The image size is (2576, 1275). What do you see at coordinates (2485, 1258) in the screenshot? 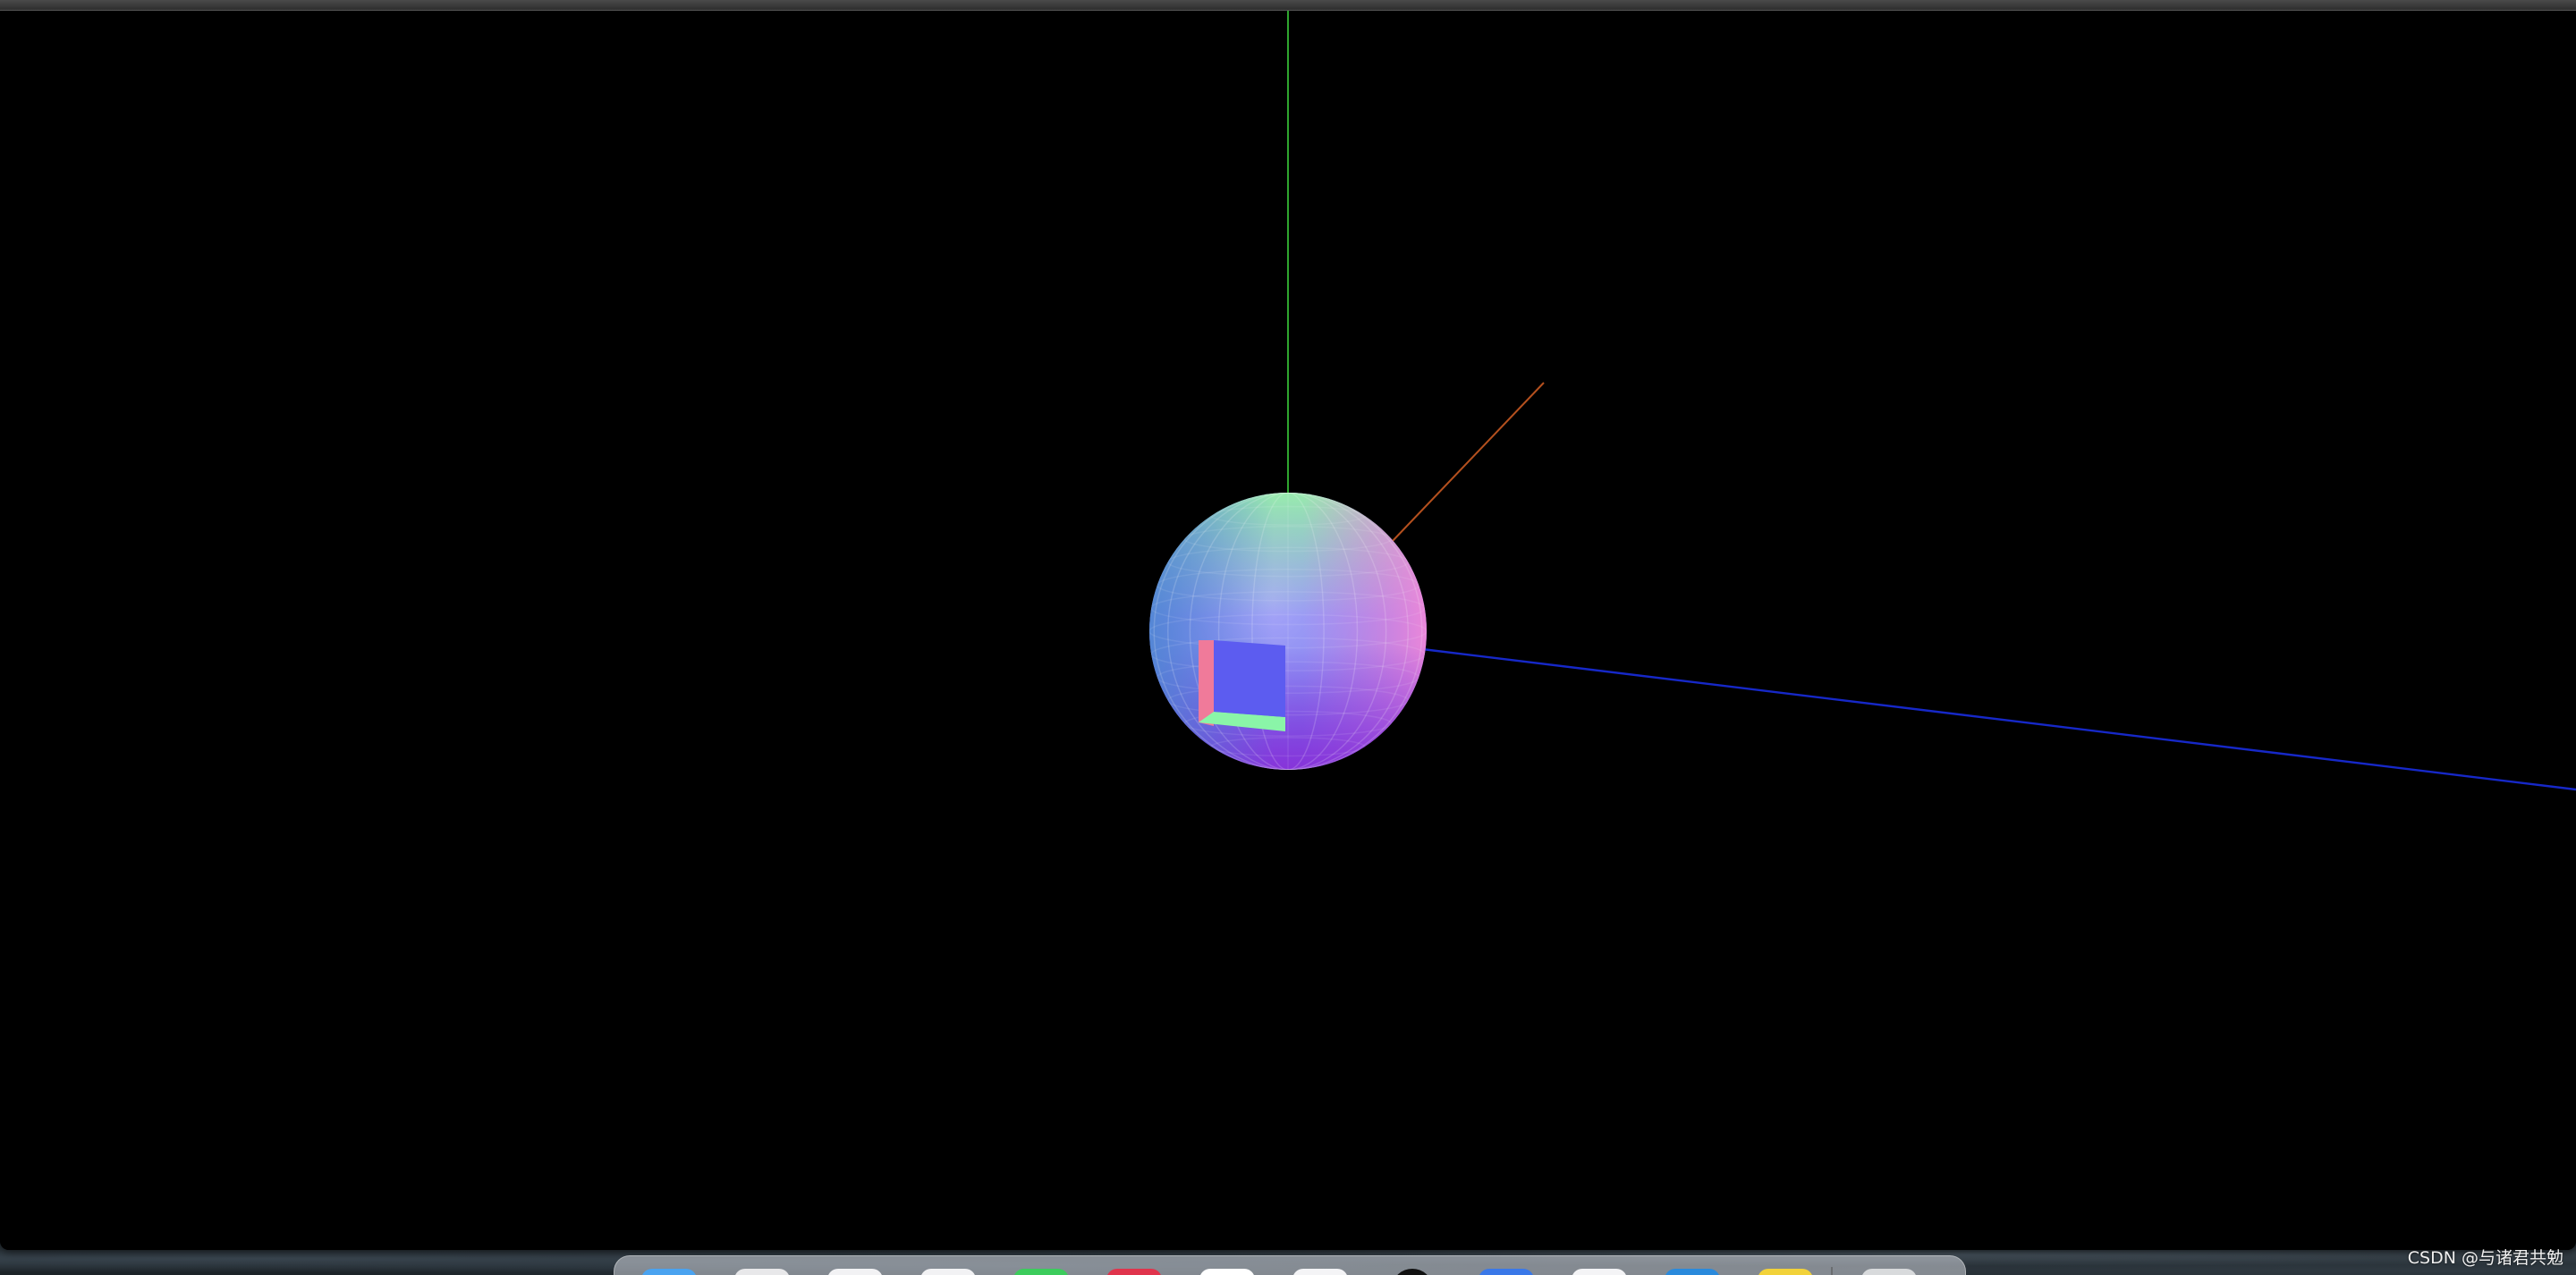
I see `csdn-watermark: CSDN @与诸君共勉` at bounding box center [2485, 1258].